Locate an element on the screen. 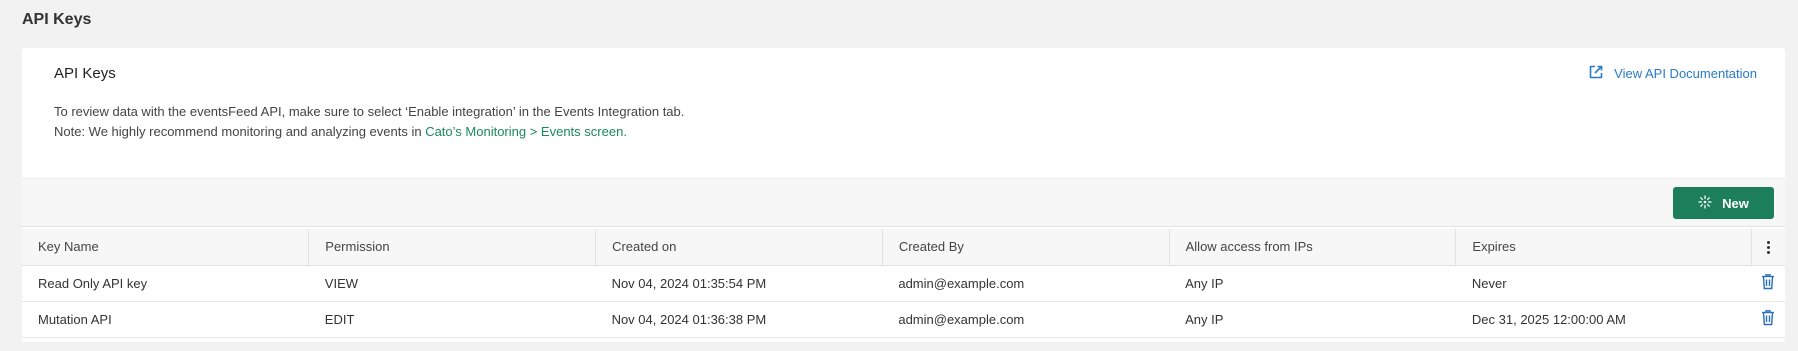  column-header-allow-access: Allow access from IPs is located at coordinates (1313, 247).